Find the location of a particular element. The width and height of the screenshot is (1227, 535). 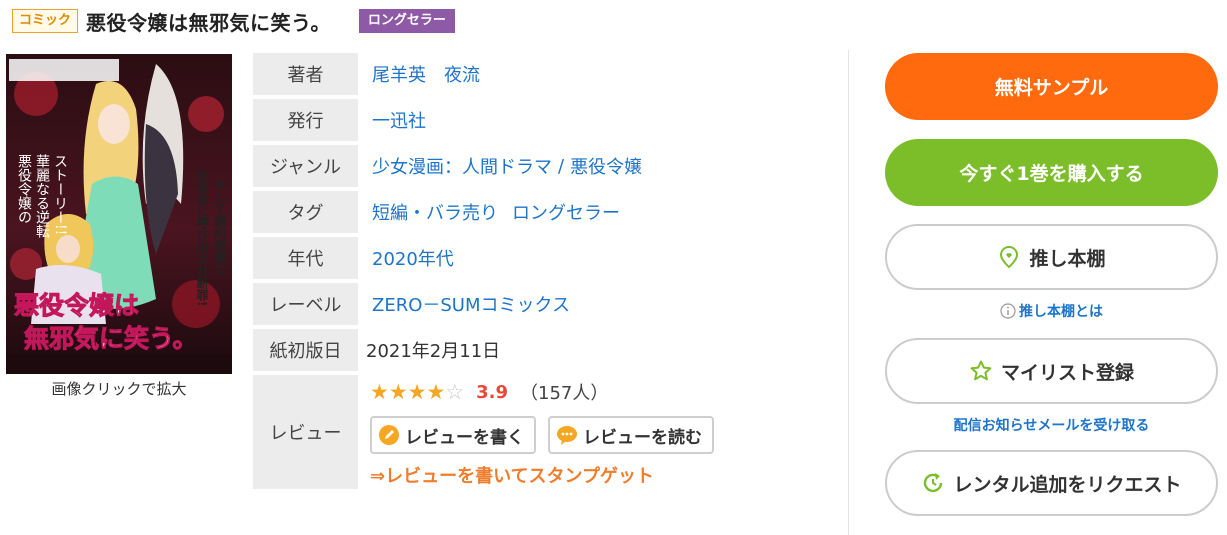

era-label: 年代 is located at coordinates (305, 258).